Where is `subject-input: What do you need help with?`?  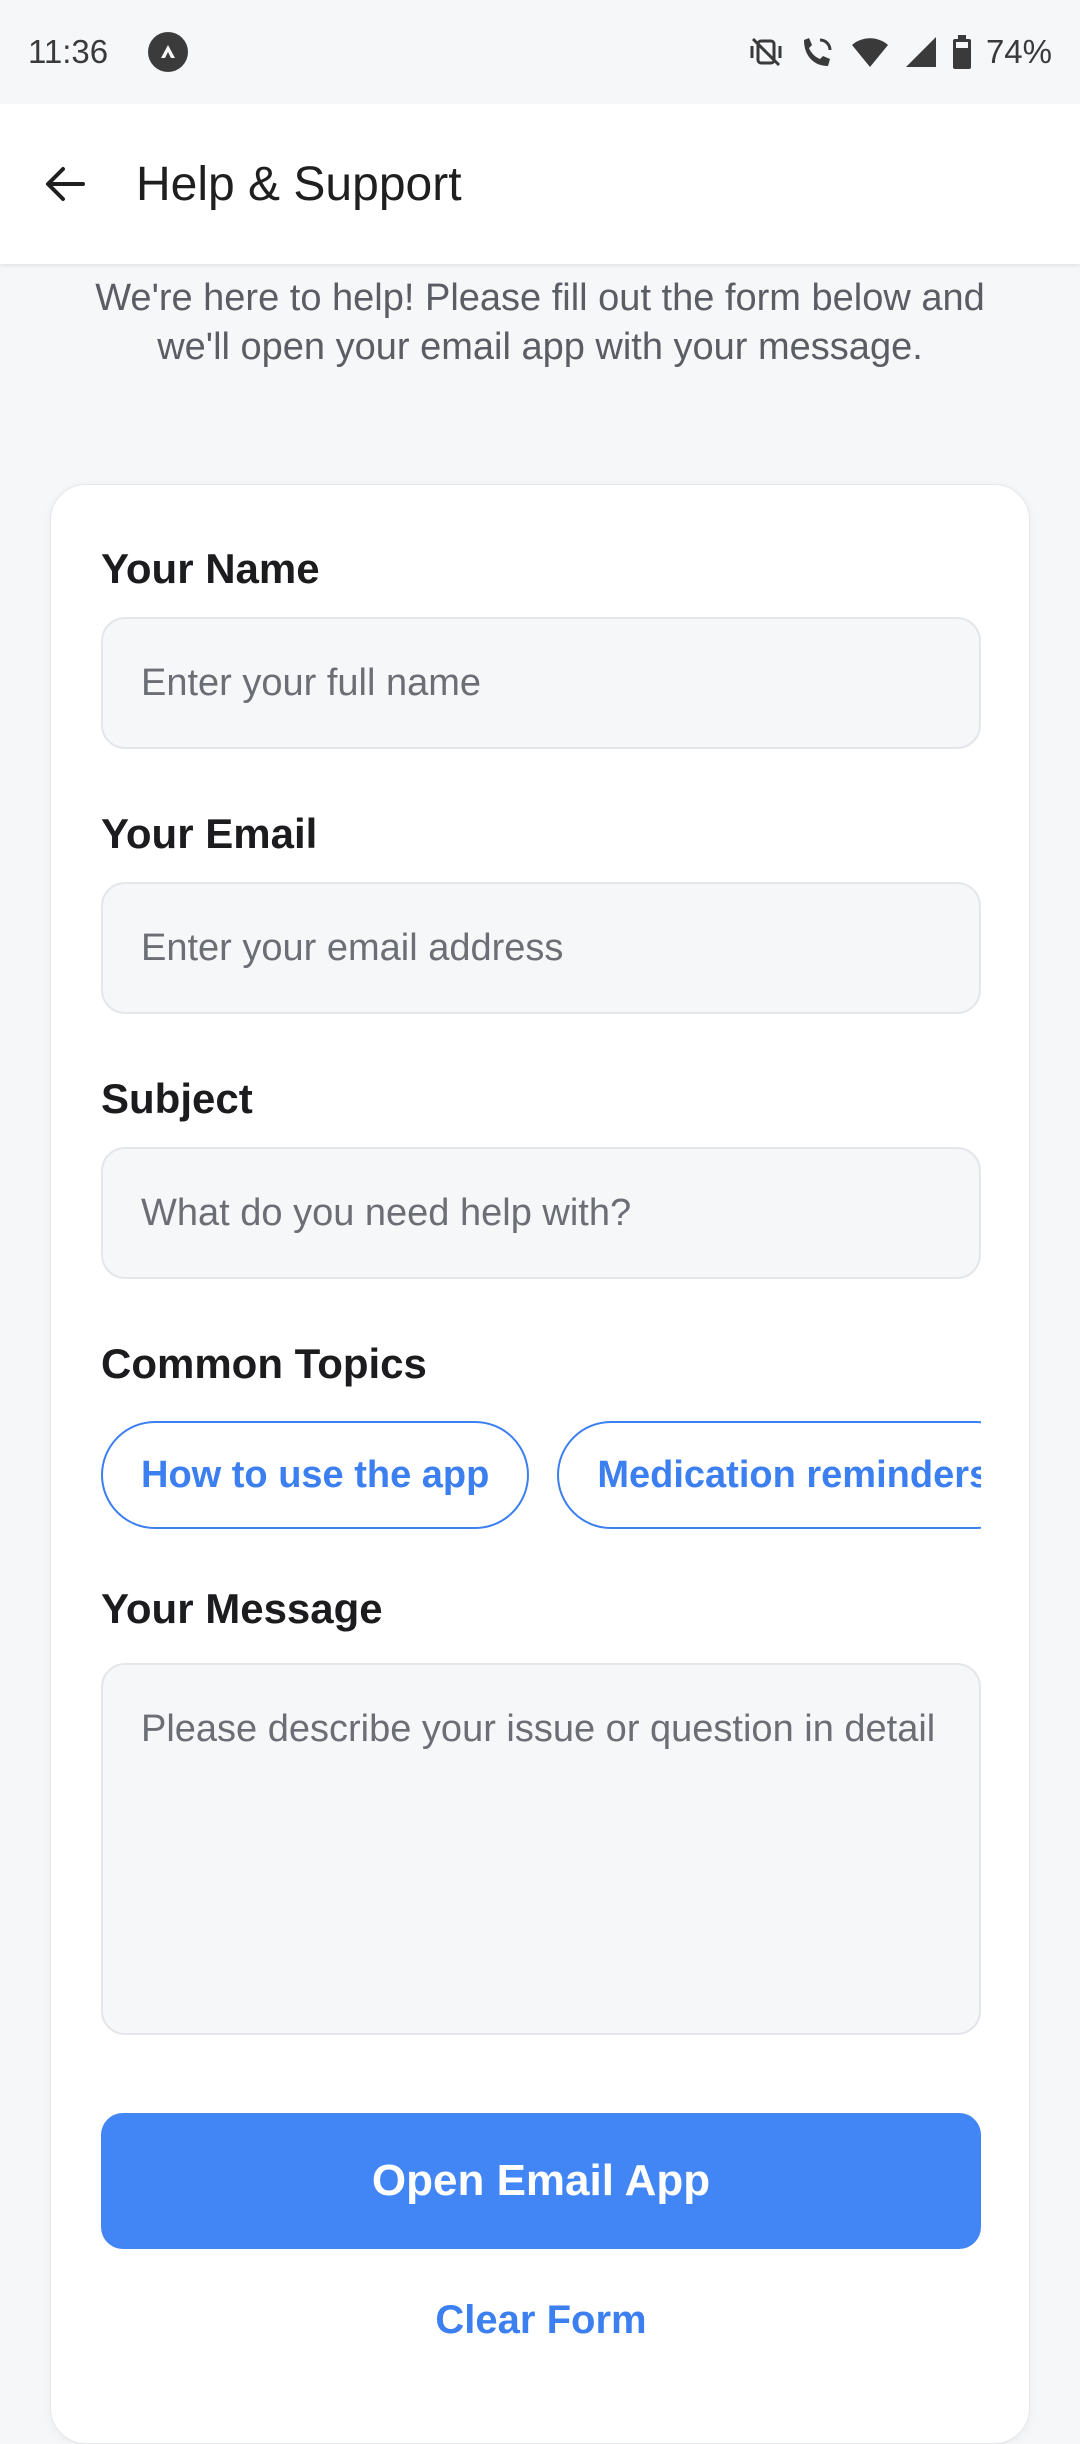
subject-input: What do you need help with? is located at coordinates (541, 1213).